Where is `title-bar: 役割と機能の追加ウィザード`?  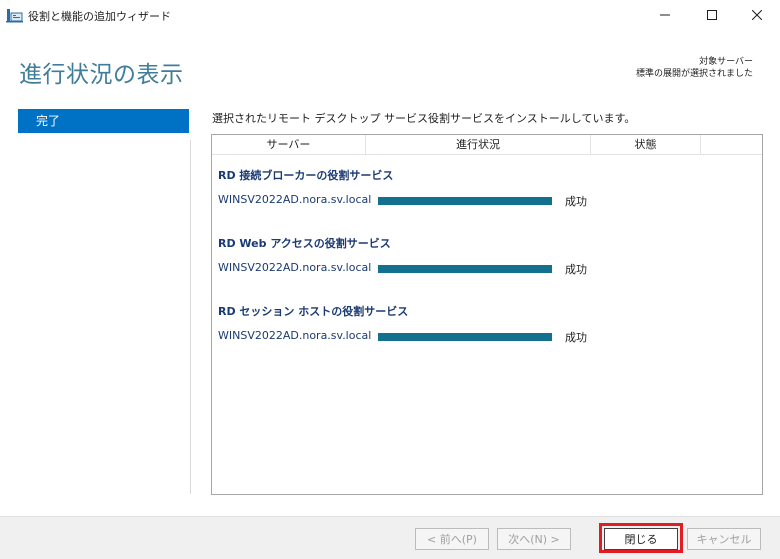 title-bar: 役割と機能の追加ウィザード is located at coordinates (390, 15).